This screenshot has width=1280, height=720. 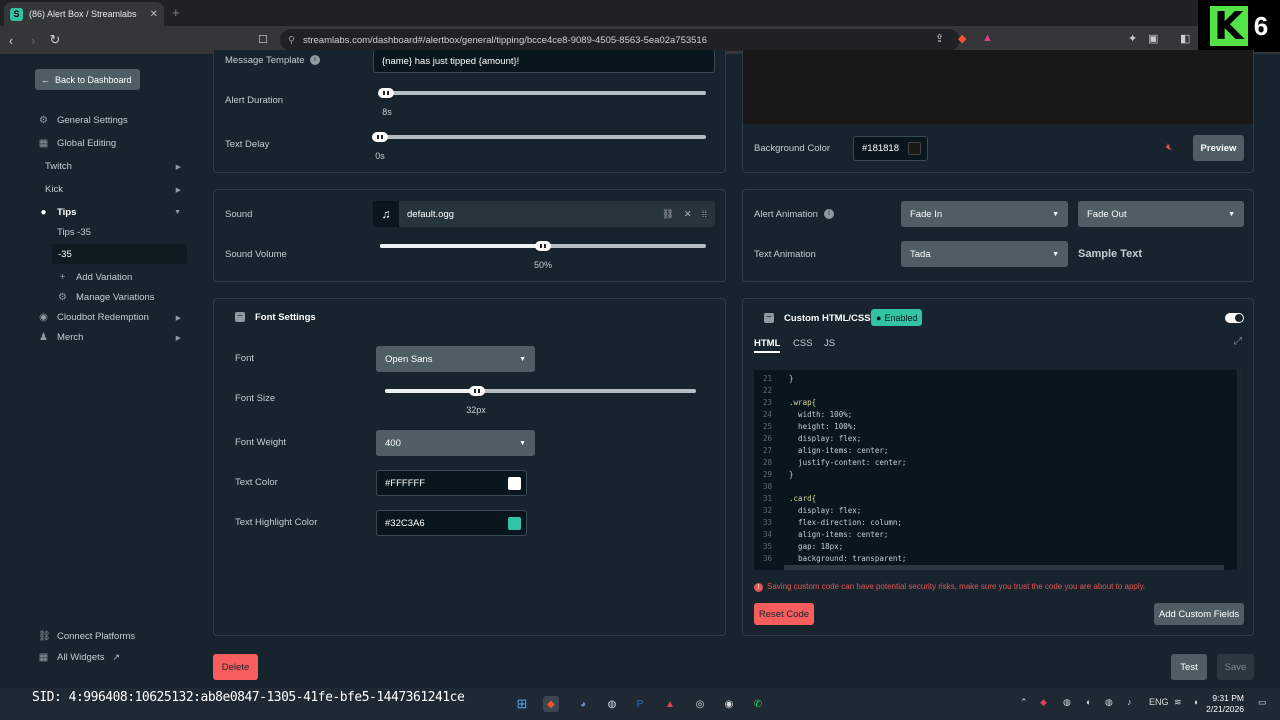 What do you see at coordinates (1185, 38) in the screenshot?
I see `sidebar-toggle-icon: ◧` at bounding box center [1185, 38].